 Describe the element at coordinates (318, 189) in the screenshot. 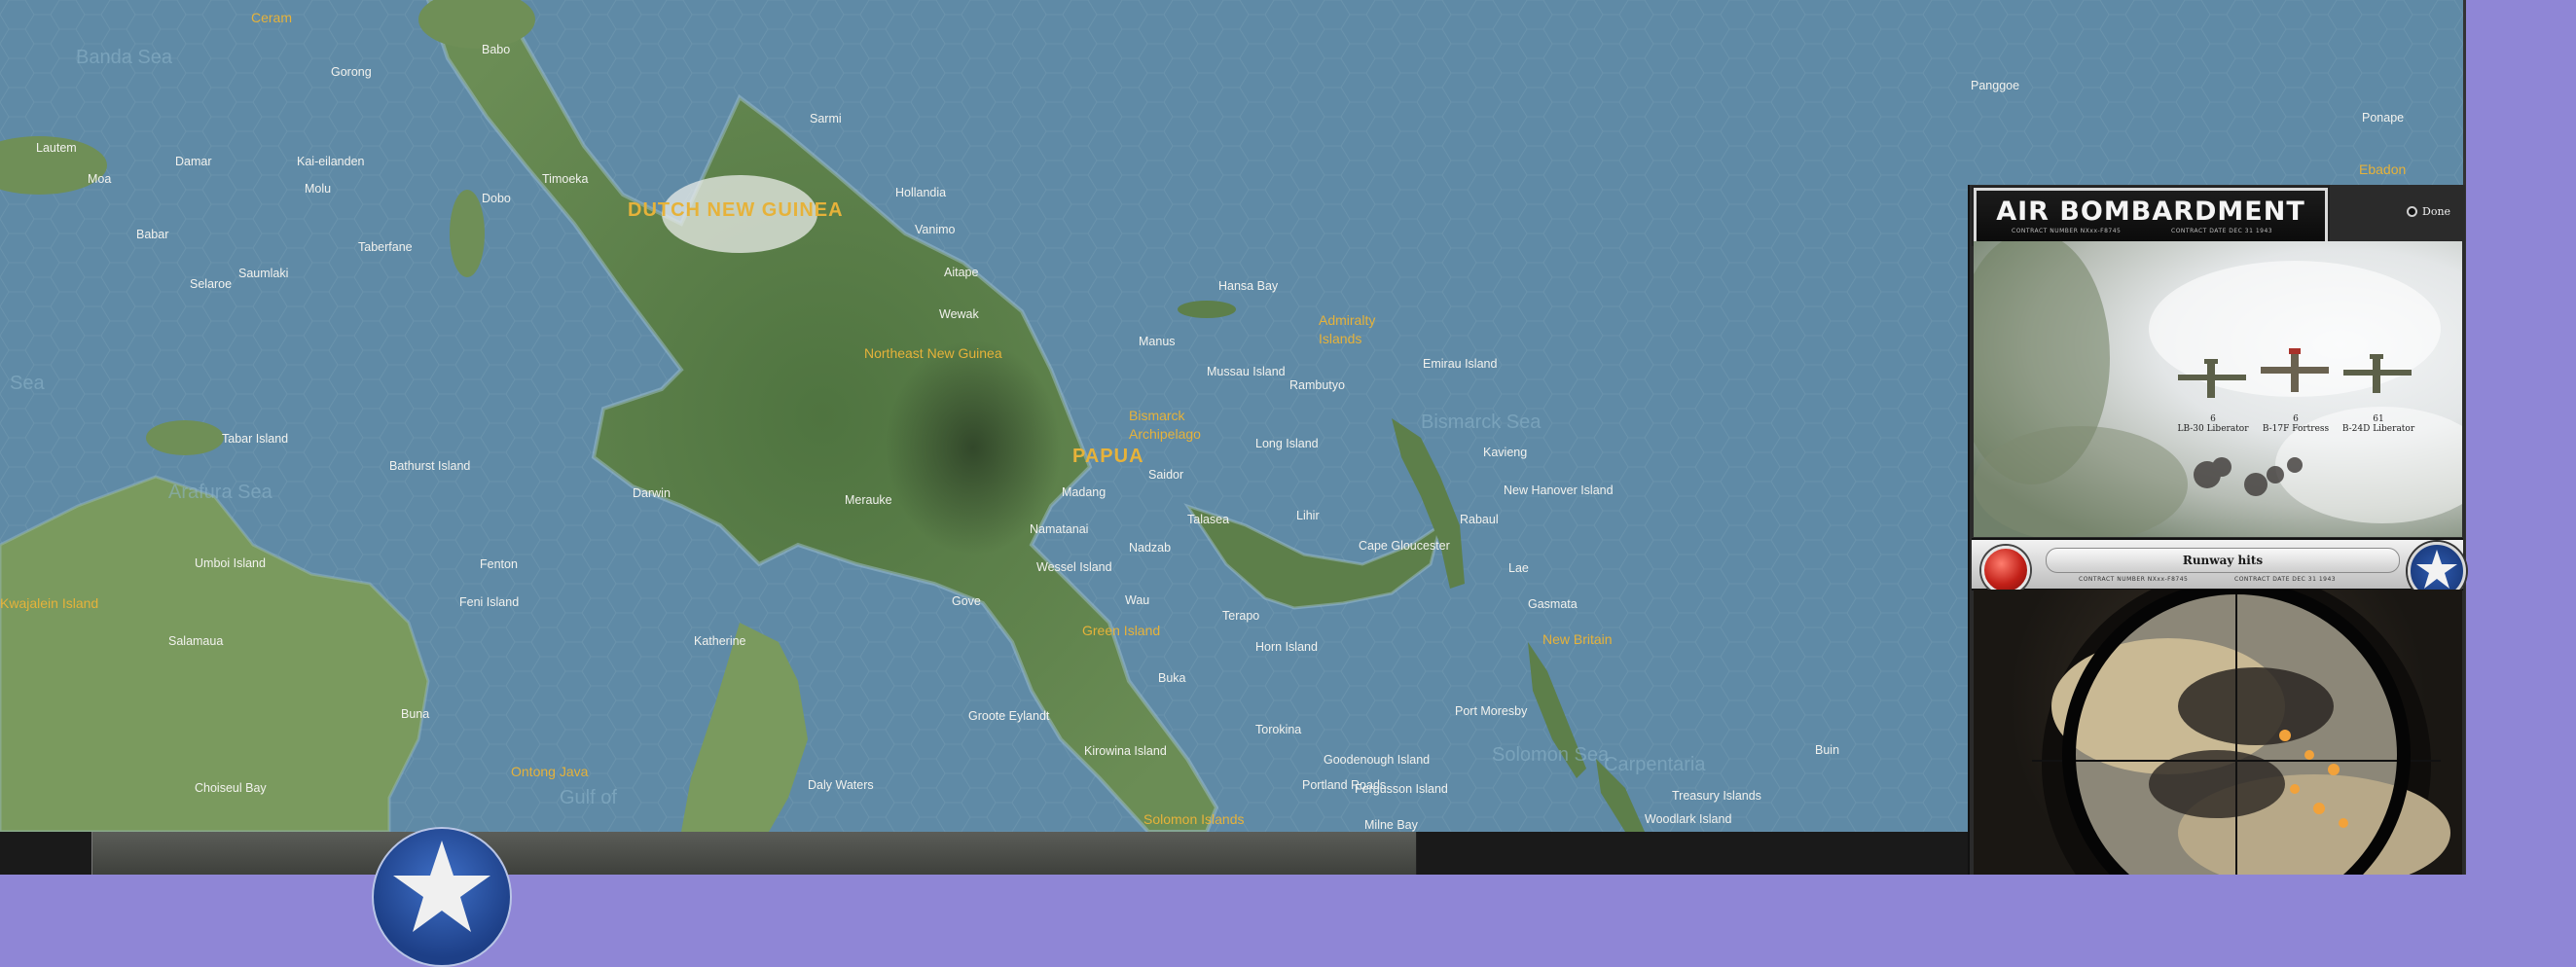

I see `map-label: Molu` at that location.